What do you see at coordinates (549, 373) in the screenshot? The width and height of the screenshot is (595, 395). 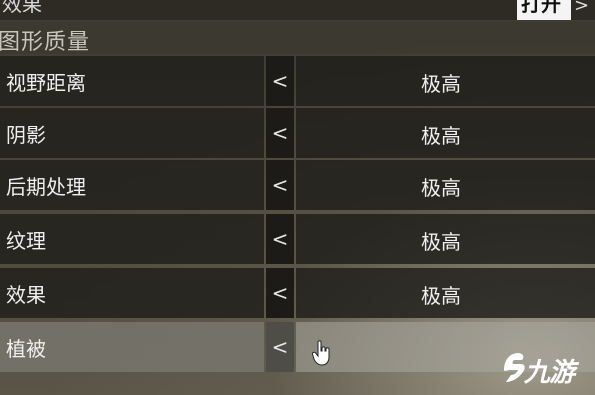 I see `watermark-text: 九游` at bounding box center [549, 373].